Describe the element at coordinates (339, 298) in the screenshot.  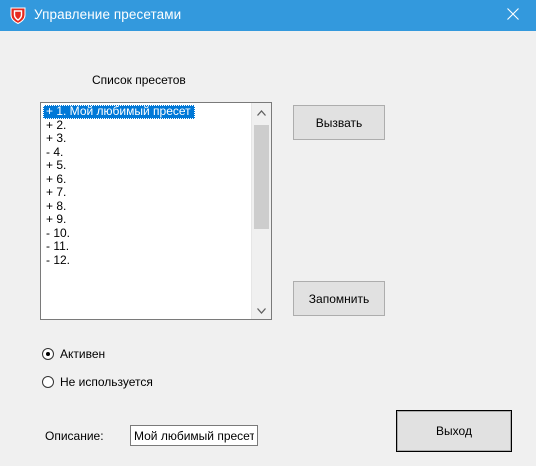
I see `store-button: Запомнить` at that location.